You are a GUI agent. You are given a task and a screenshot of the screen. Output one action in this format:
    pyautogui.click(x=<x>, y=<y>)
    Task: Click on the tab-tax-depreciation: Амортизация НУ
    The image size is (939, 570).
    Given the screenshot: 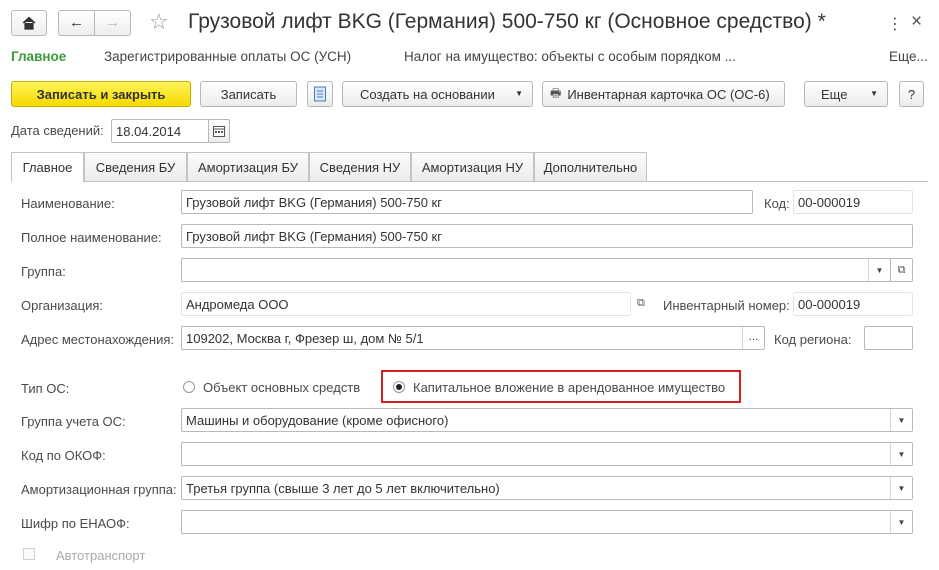 What is the action you would take?
    pyautogui.click(x=472, y=166)
    